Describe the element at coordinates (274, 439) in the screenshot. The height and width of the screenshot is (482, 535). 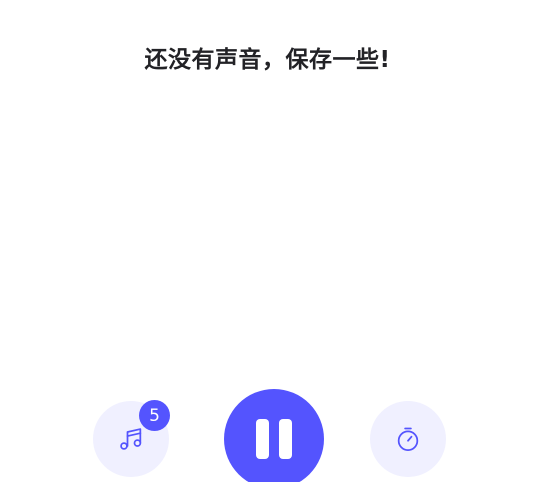
I see `pause-icon` at that location.